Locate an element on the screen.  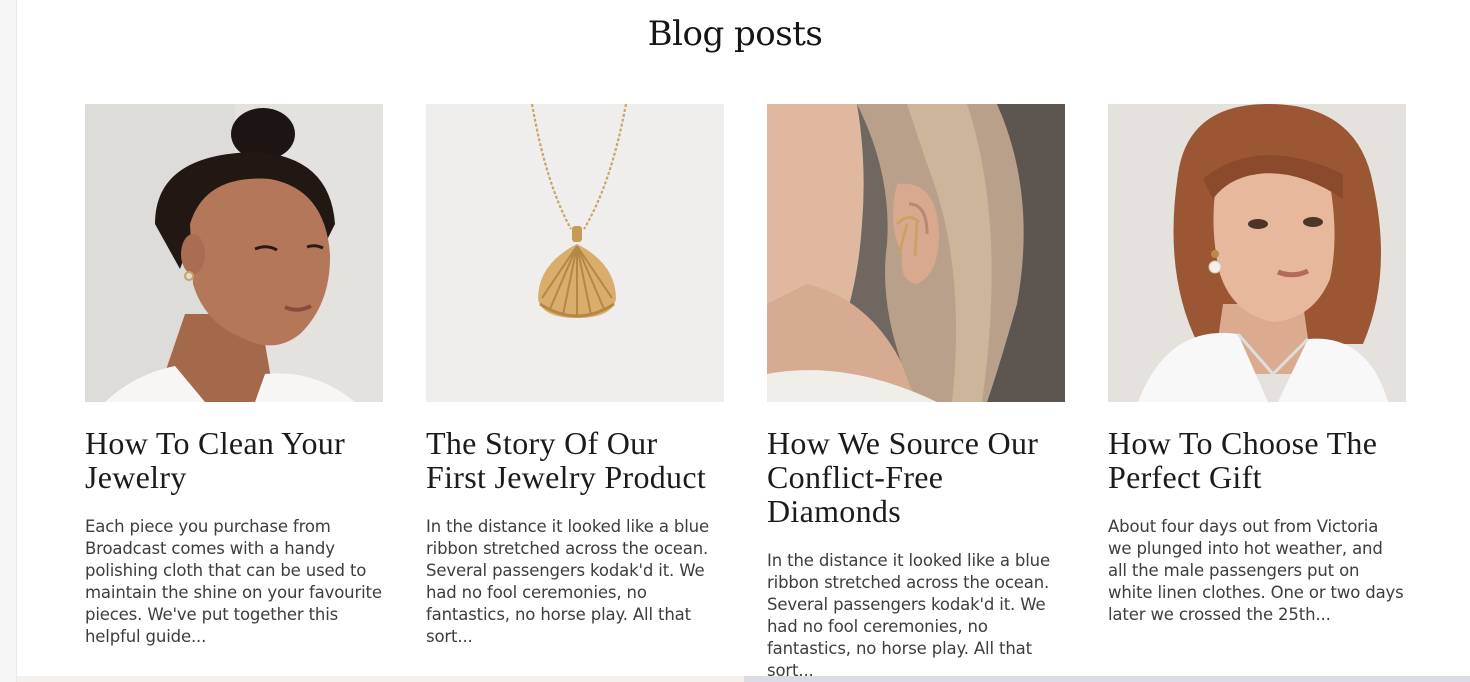
woman-with-earring-photo is located at coordinates (234, 253).